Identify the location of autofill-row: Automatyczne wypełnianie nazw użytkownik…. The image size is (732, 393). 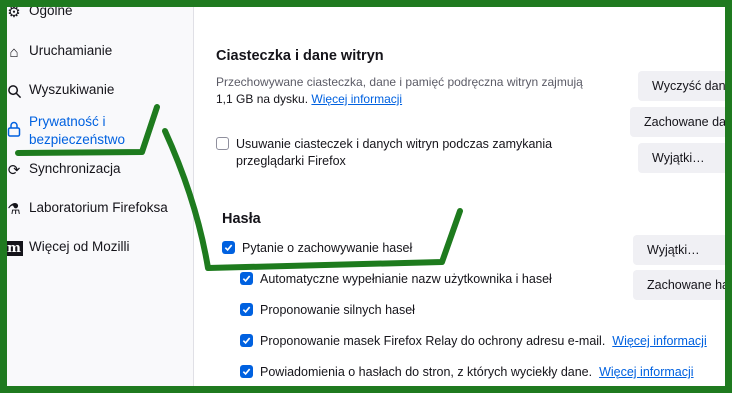
(430, 279).